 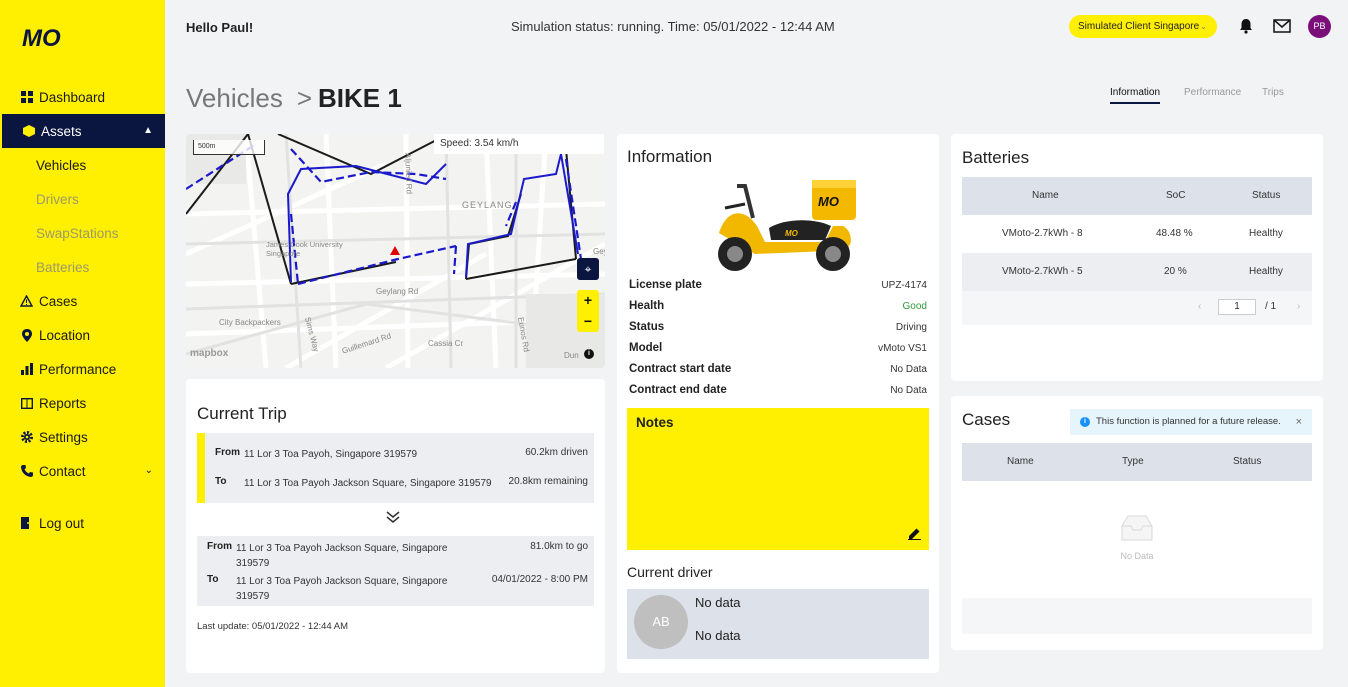 What do you see at coordinates (331, 454) in the screenshot?
I see `from-address: 11 Lor 3 Toa Payoh, Singapore 319579` at bounding box center [331, 454].